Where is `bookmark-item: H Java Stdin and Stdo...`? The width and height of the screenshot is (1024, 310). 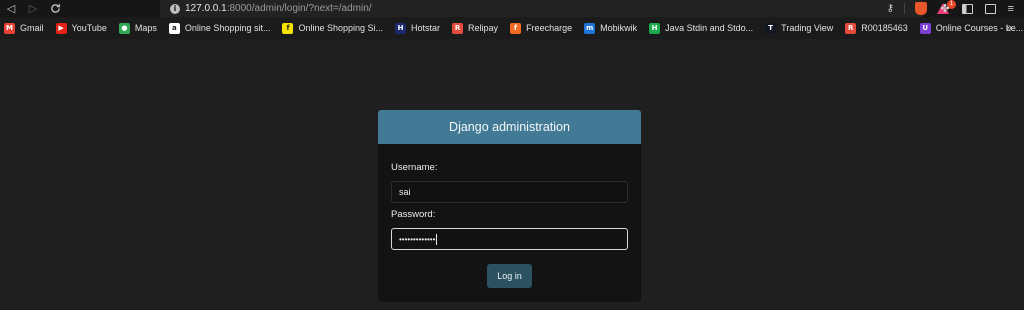 bookmark-item: H Java Stdin and Stdo... is located at coordinates (701, 28).